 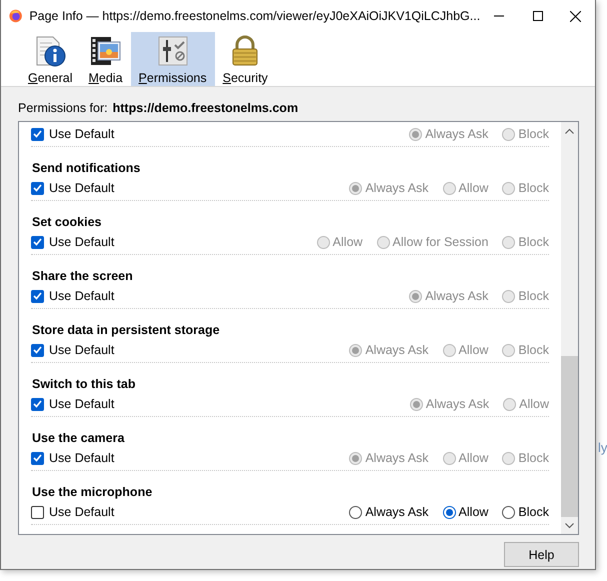 What do you see at coordinates (50, 59) in the screenshot?
I see `tab: General` at bounding box center [50, 59].